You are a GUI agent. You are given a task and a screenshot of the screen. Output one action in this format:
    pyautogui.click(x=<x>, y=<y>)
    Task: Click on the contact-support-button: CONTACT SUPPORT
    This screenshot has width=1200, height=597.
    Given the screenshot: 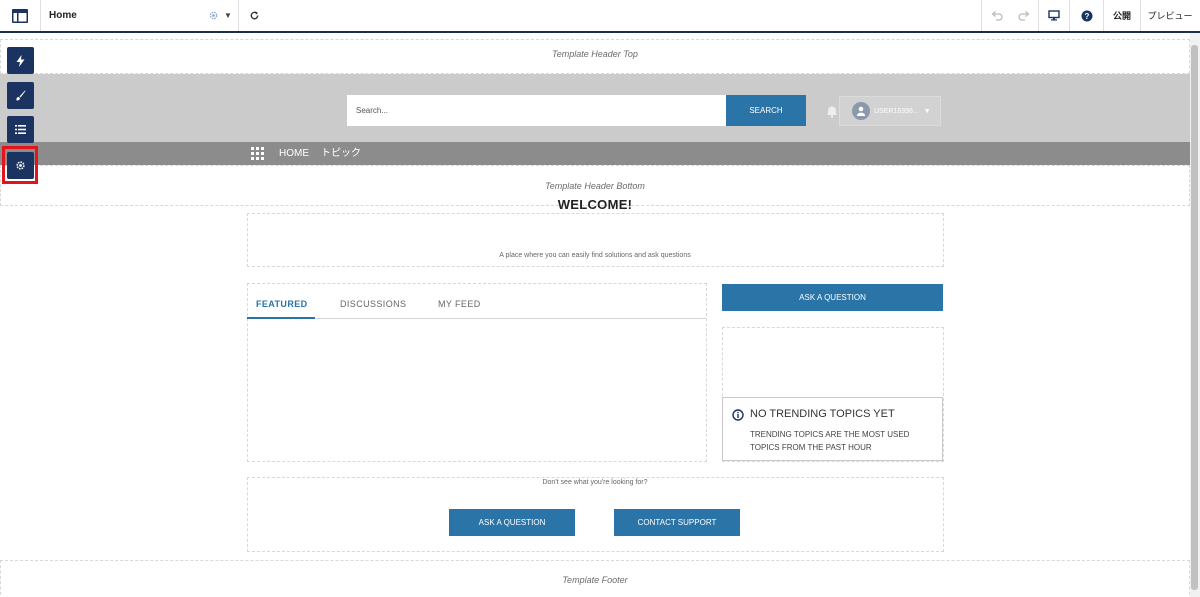 What is the action you would take?
    pyautogui.click(x=677, y=522)
    